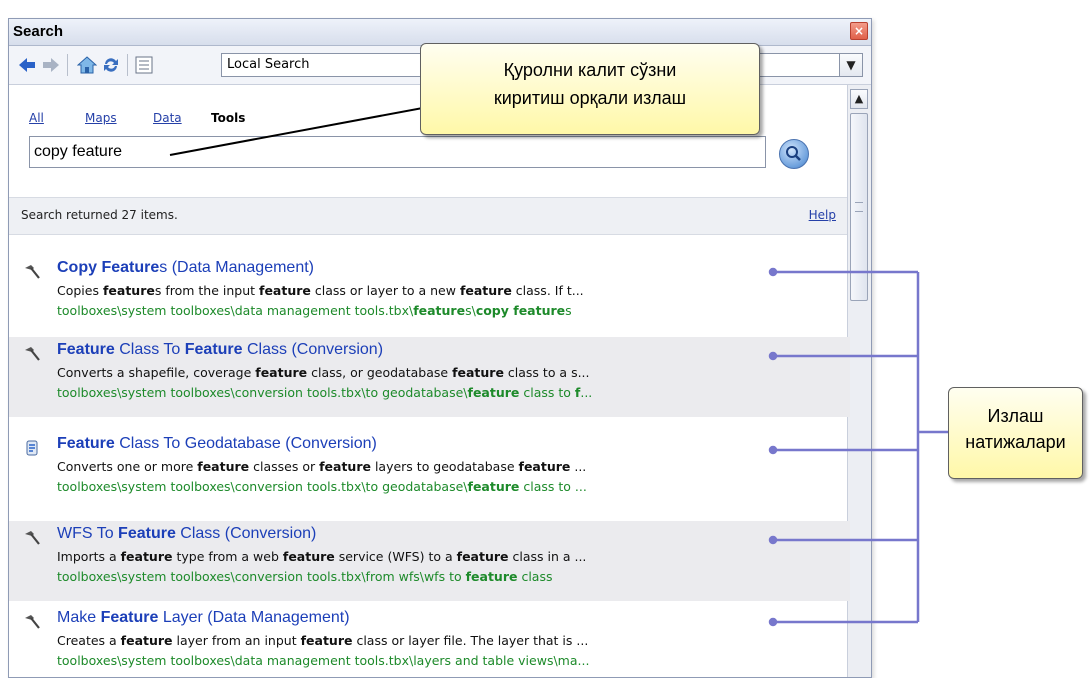 The width and height of the screenshot is (1090, 678). Describe the element at coordinates (590, 70) in the screenshot. I see `search-callout-line1: Қуролни калит сўзни` at that location.